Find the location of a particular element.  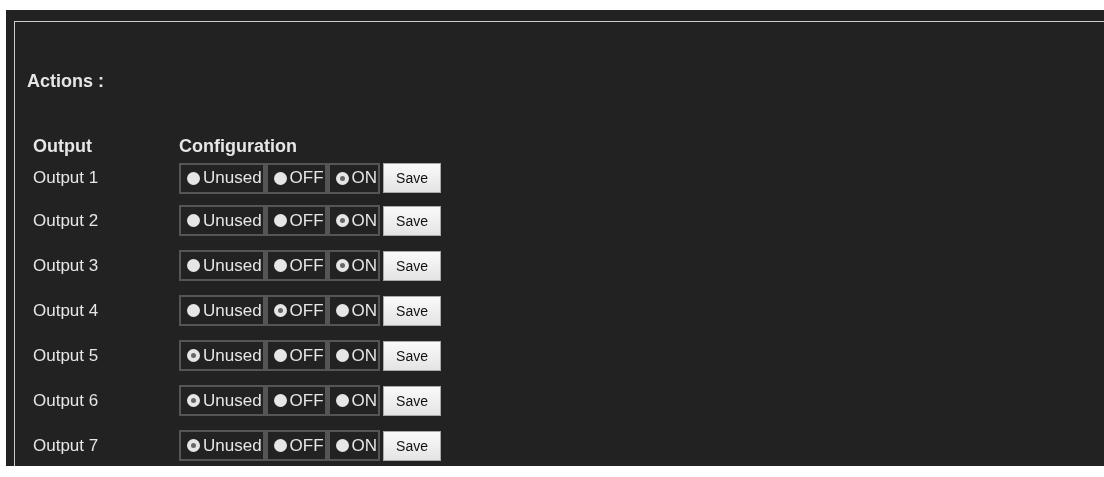

column-header: Configuration is located at coordinates (238, 146).